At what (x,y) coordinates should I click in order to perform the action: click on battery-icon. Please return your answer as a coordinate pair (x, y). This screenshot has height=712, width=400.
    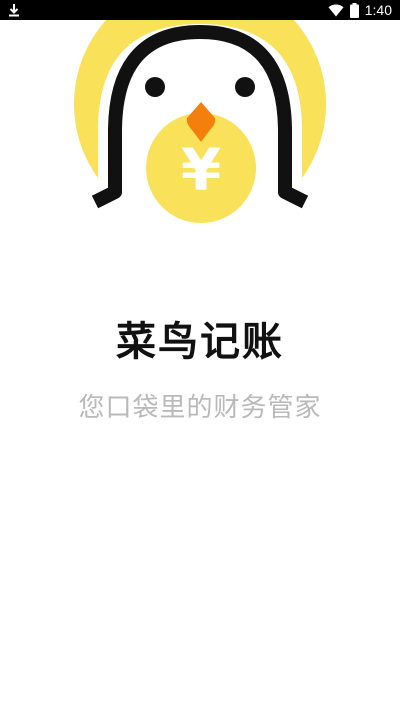
    Looking at the image, I should click on (354, 10).